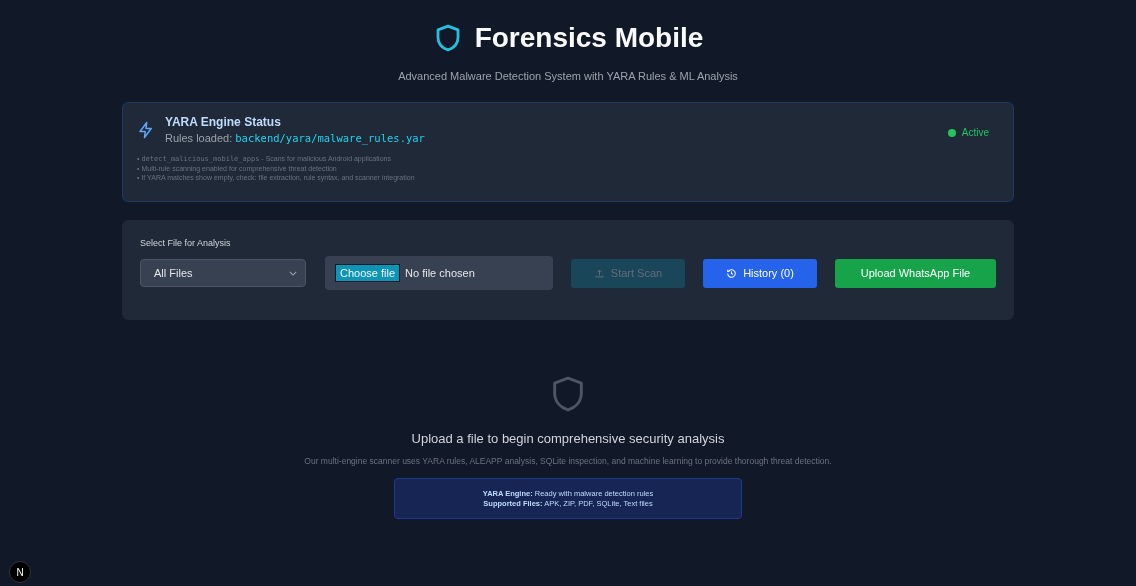  Describe the element at coordinates (589, 38) in the screenshot. I see `app-title: Forensics Mobile` at that location.